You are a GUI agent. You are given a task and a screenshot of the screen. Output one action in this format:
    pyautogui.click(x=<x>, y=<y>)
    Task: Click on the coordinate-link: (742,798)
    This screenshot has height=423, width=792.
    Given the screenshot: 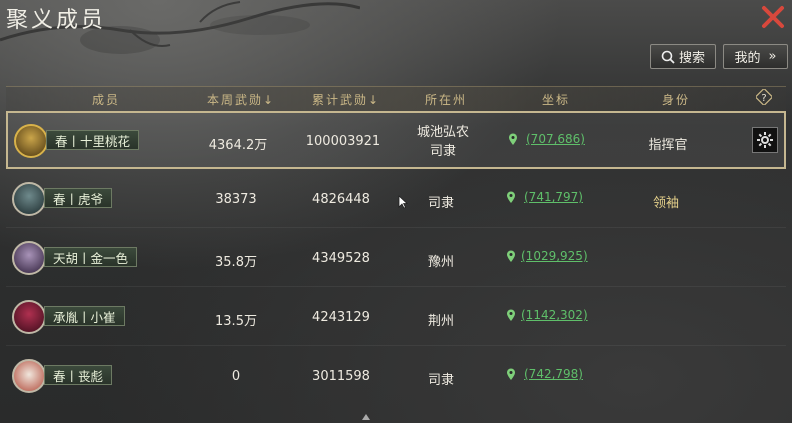 What is the action you would take?
    pyautogui.click(x=553, y=374)
    